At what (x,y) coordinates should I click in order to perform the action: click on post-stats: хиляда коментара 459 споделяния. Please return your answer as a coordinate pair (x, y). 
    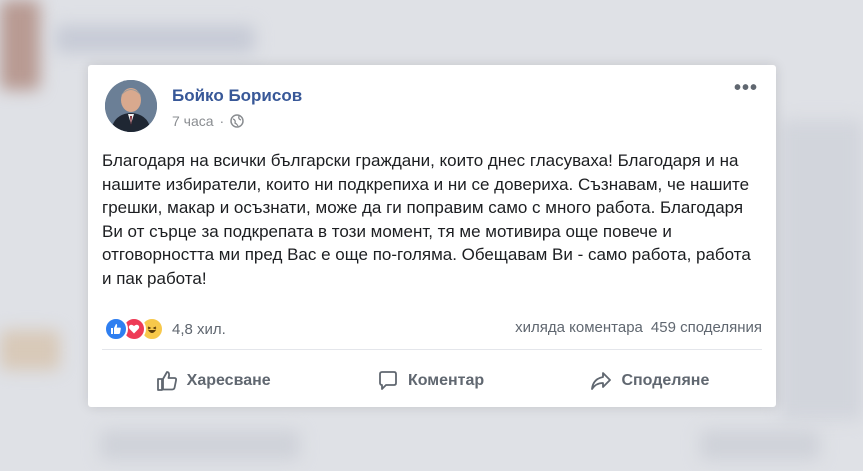
    Looking at the image, I should click on (638, 327).